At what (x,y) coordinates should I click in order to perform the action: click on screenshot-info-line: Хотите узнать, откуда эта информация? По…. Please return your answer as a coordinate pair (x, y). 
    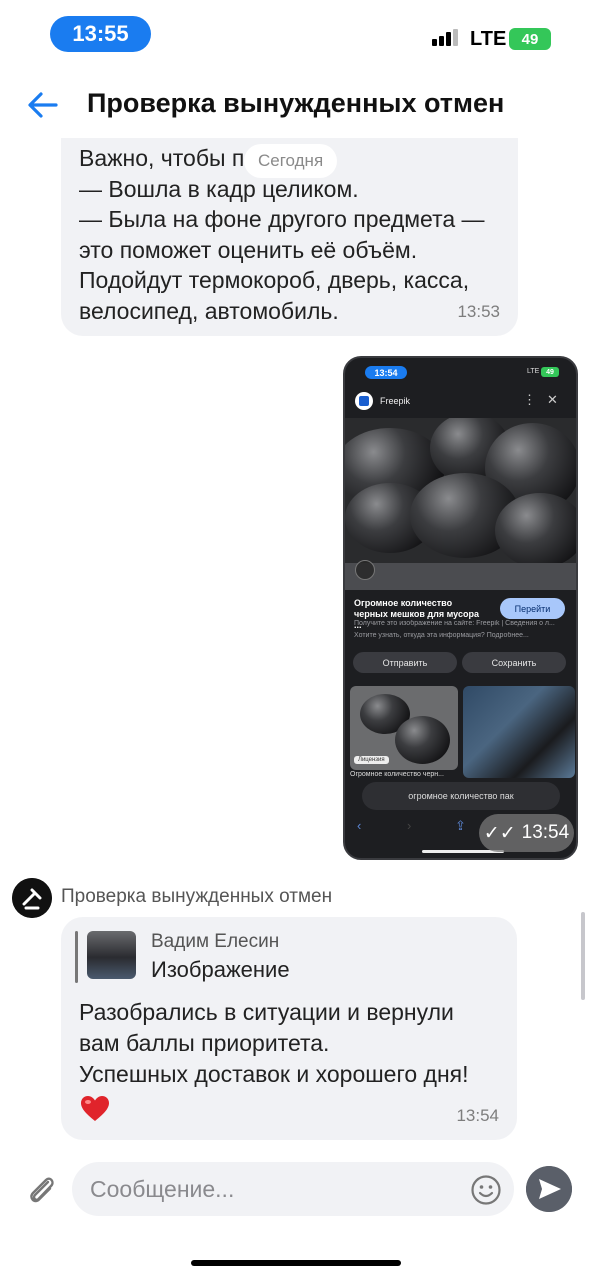
    Looking at the image, I should click on (441, 635).